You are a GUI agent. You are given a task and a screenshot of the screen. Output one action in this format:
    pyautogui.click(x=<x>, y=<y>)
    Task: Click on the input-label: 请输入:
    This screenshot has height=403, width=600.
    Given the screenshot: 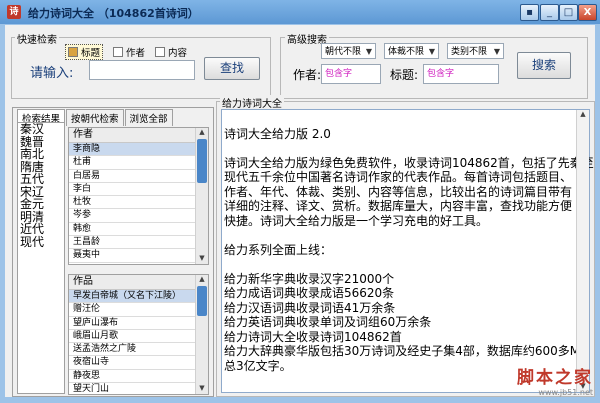 What is the action you would take?
    pyautogui.click(x=52, y=73)
    